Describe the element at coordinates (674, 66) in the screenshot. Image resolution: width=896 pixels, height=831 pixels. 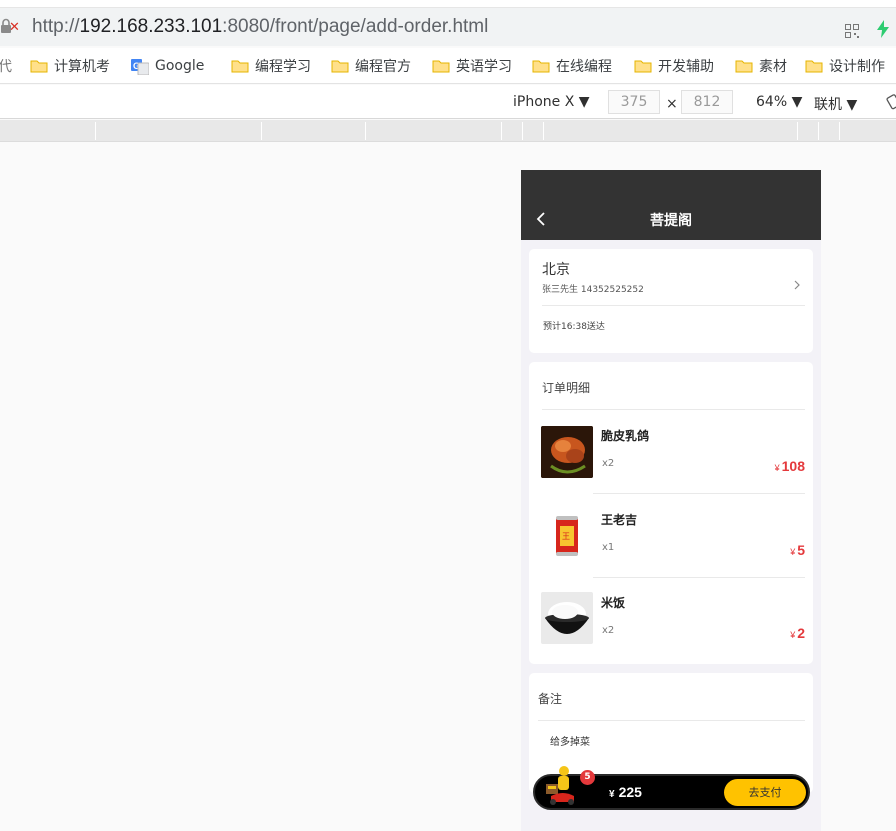
I see `bookmark-folder: 开发辅助` at that location.